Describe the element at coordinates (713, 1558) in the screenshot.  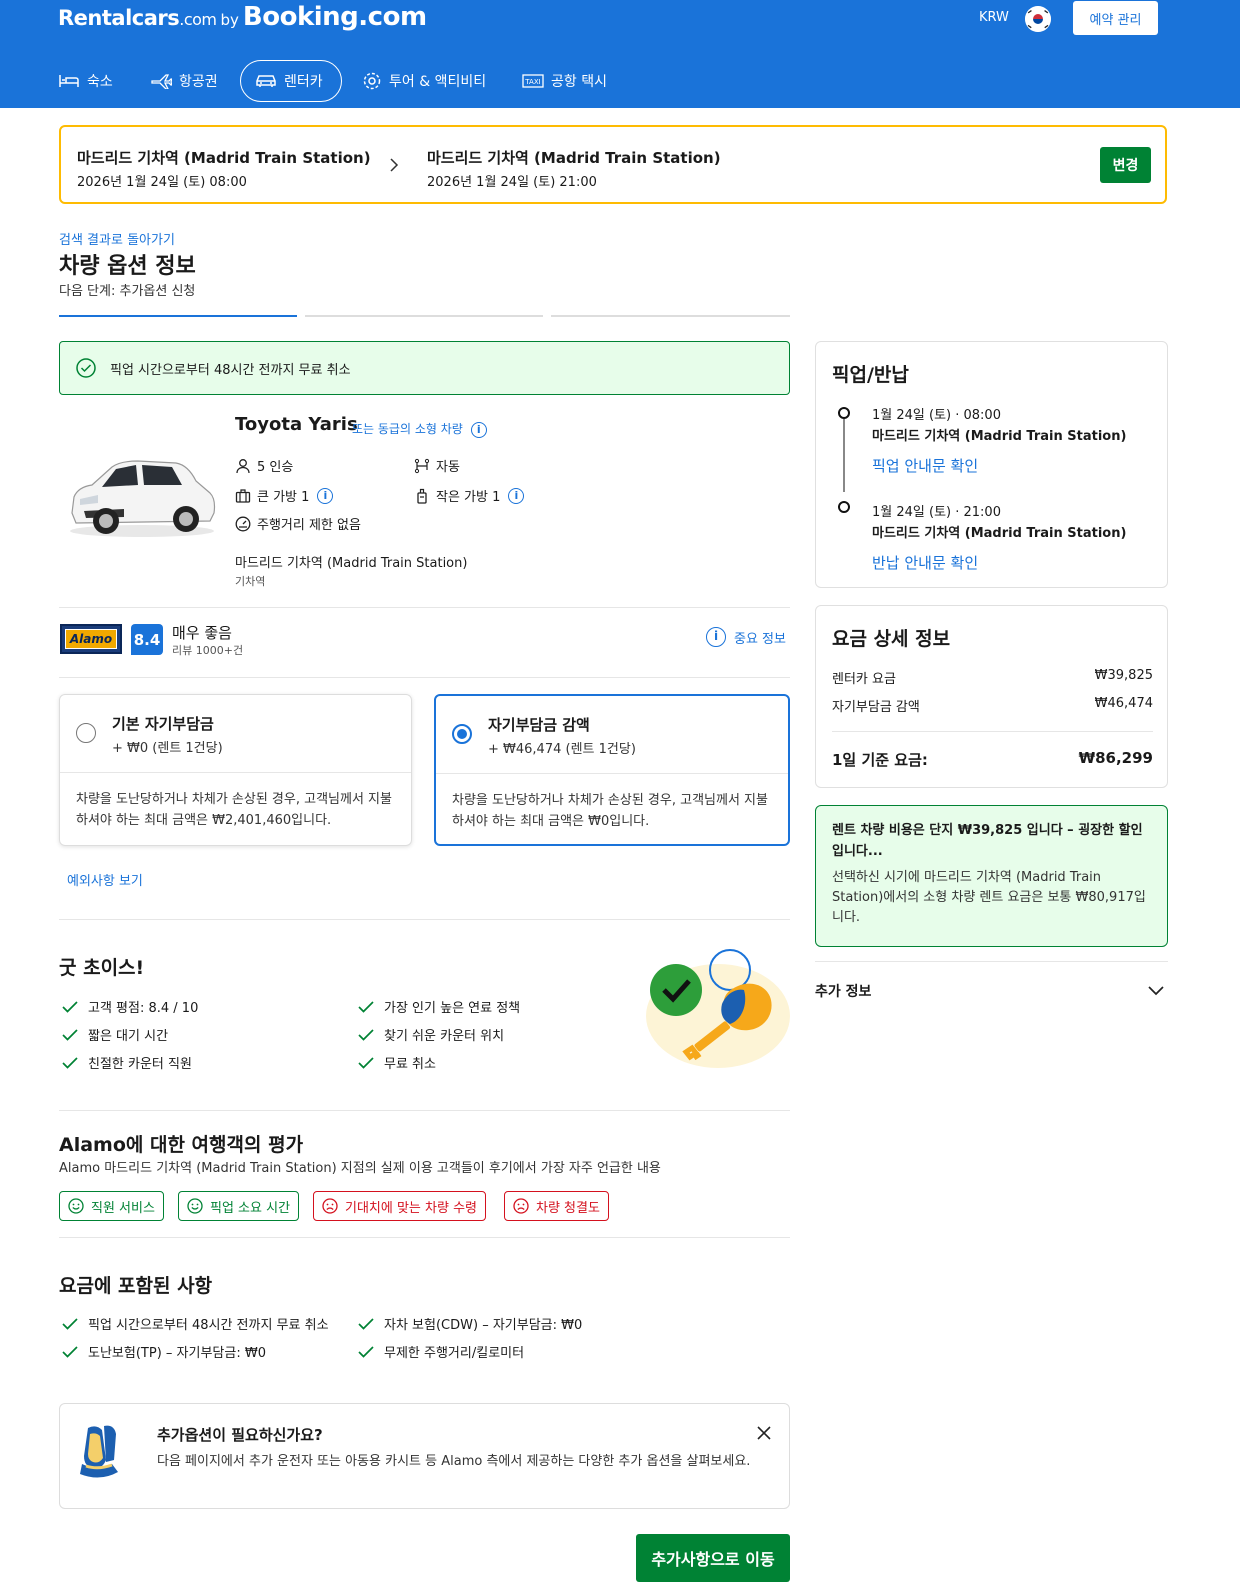
I see `go-to-extras-button: 추가사항으로 이동` at that location.